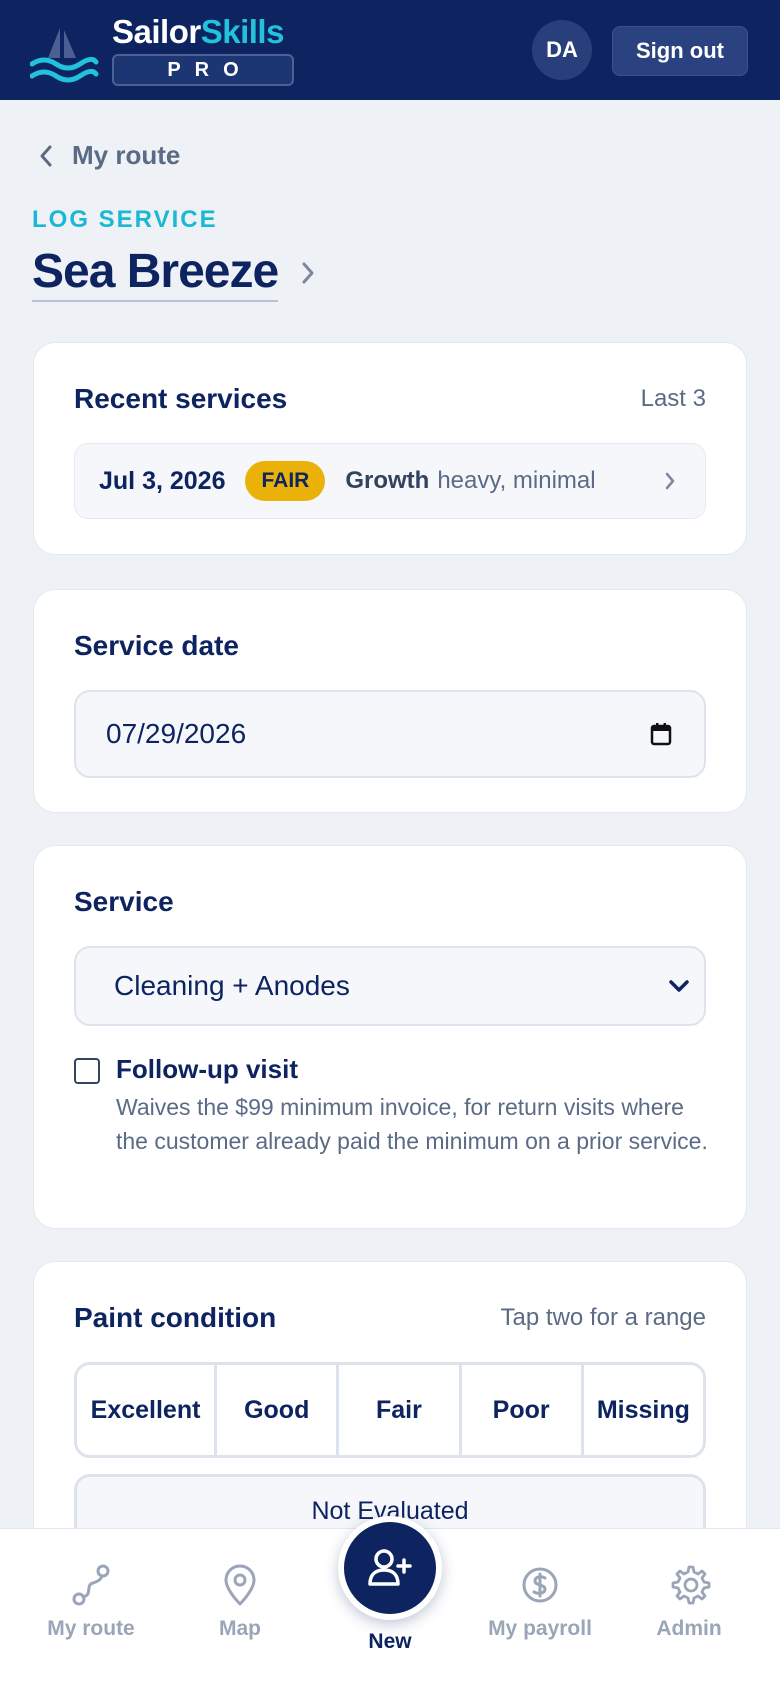  What do you see at coordinates (643, 1410) in the screenshot?
I see `paint-option-missing: Missing` at bounding box center [643, 1410].